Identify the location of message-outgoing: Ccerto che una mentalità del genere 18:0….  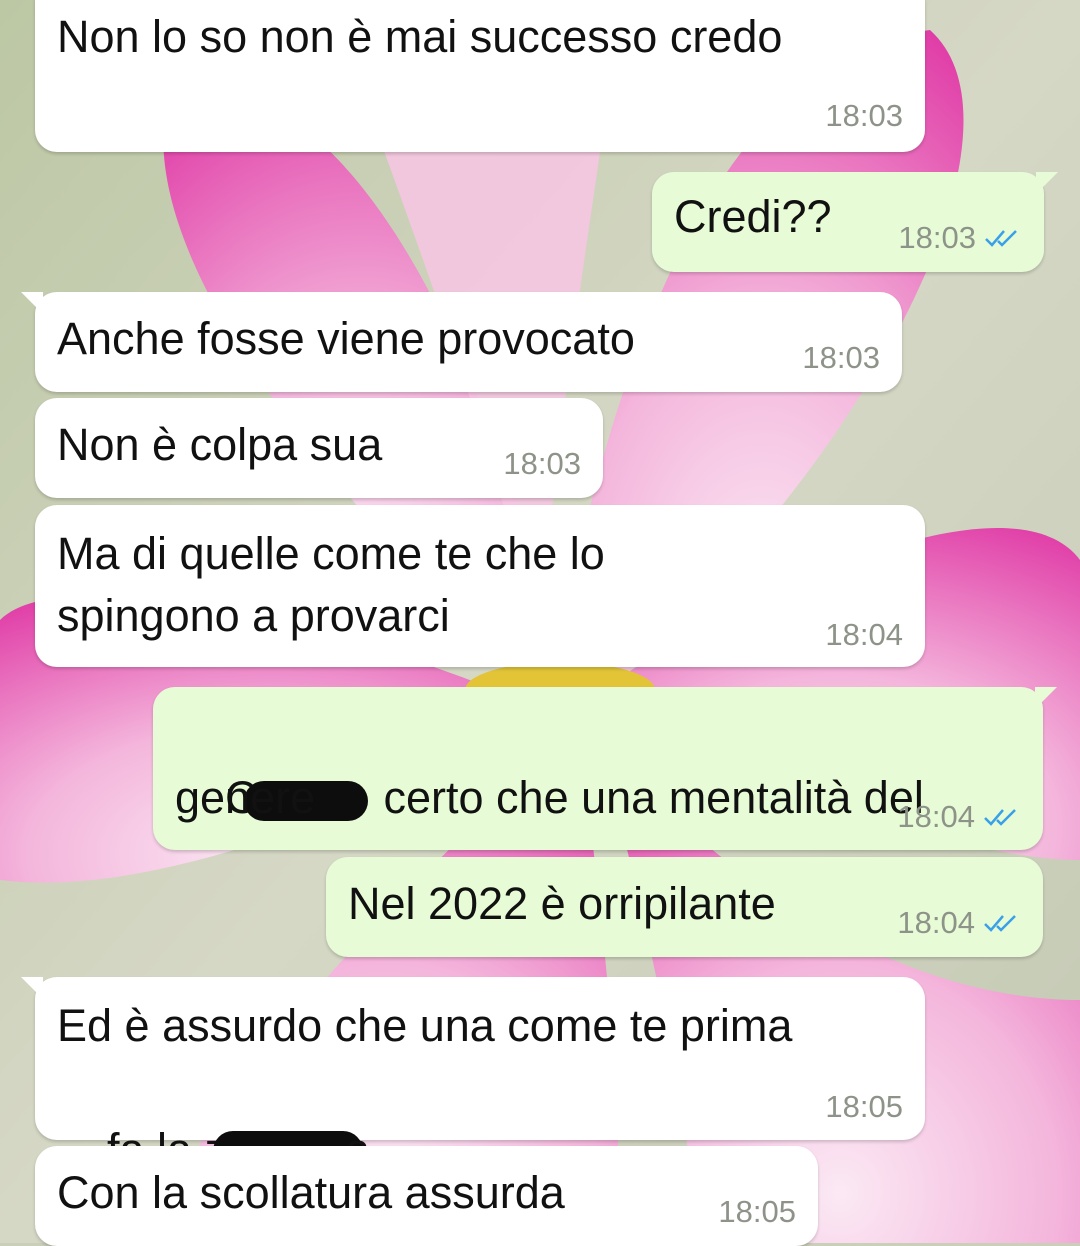
(605, 768).